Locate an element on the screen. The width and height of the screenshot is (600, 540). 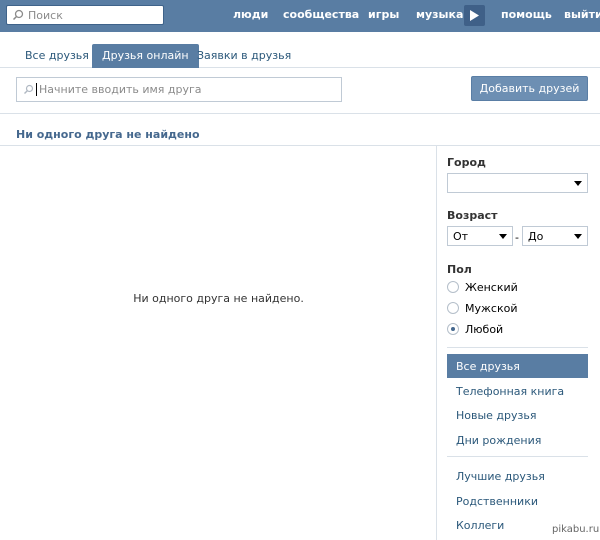
music-play-button is located at coordinates (474, 15).